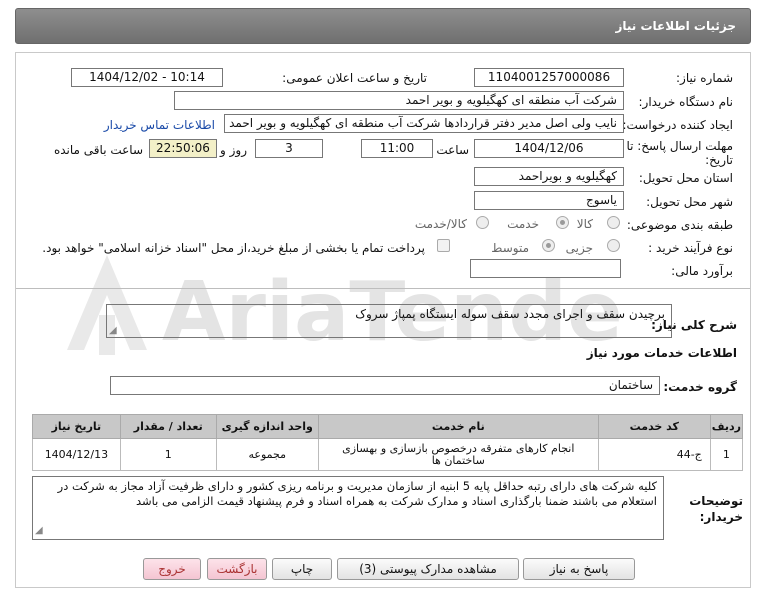  What do you see at coordinates (661, 353) in the screenshot?
I see `services-section-title: اطلاعات خدمات مورد نیاز` at bounding box center [661, 353].